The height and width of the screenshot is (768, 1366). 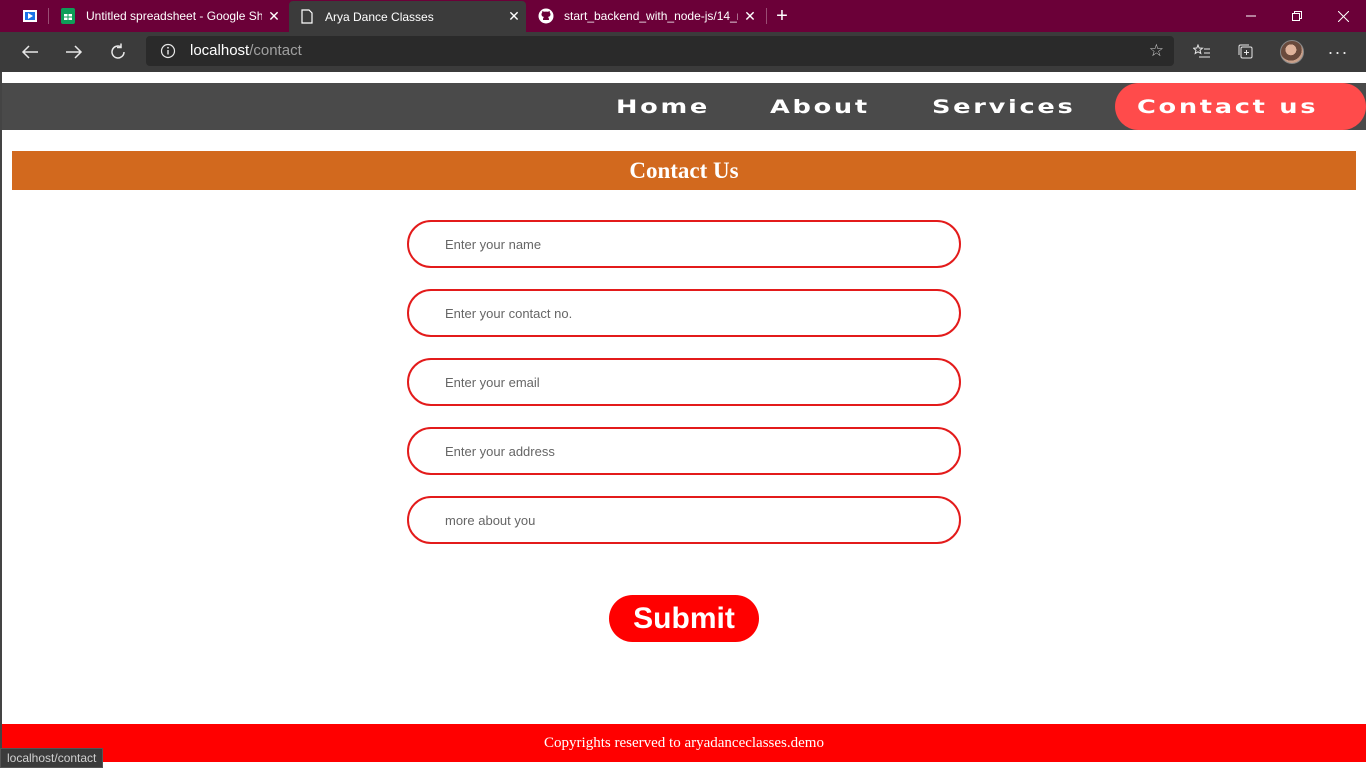 What do you see at coordinates (684, 618) in the screenshot?
I see `submit-button: Submit` at bounding box center [684, 618].